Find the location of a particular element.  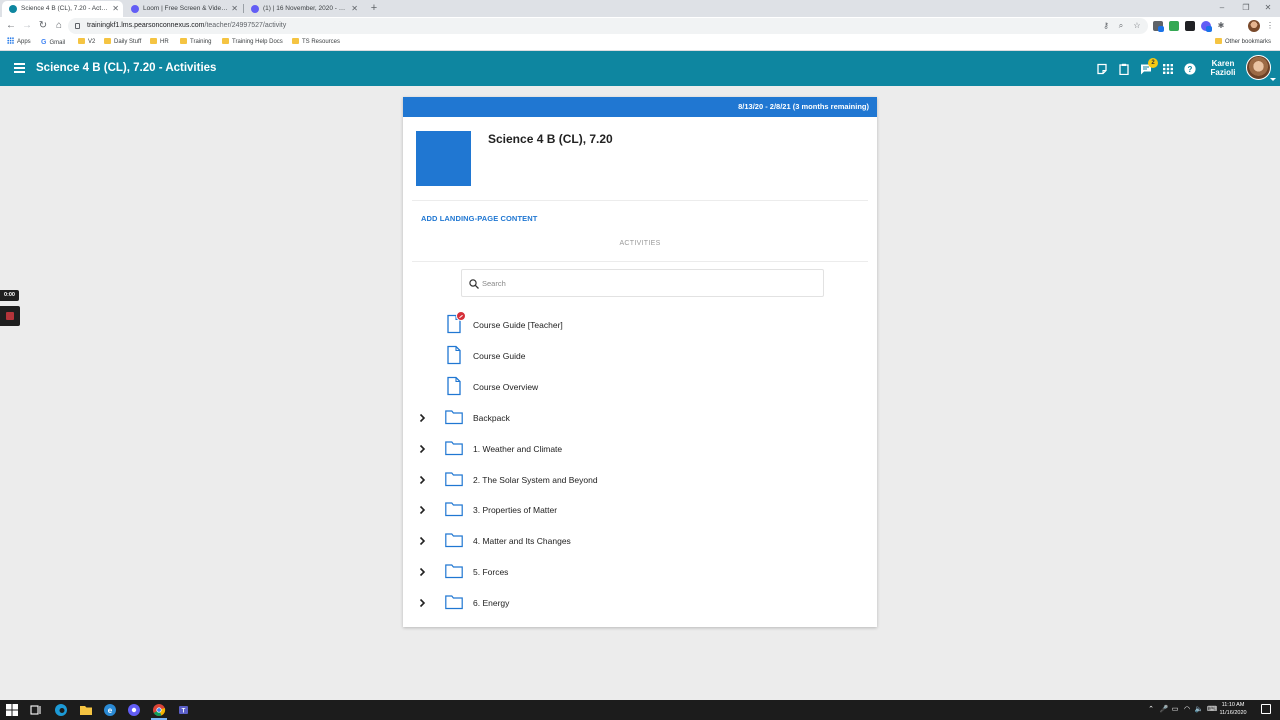

activity-label: 6. Energy is located at coordinates (491, 603).